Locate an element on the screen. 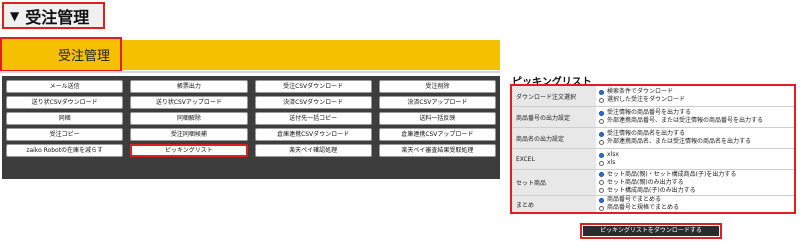  unbundle-button: 同梱解除 is located at coordinates (189, 118).